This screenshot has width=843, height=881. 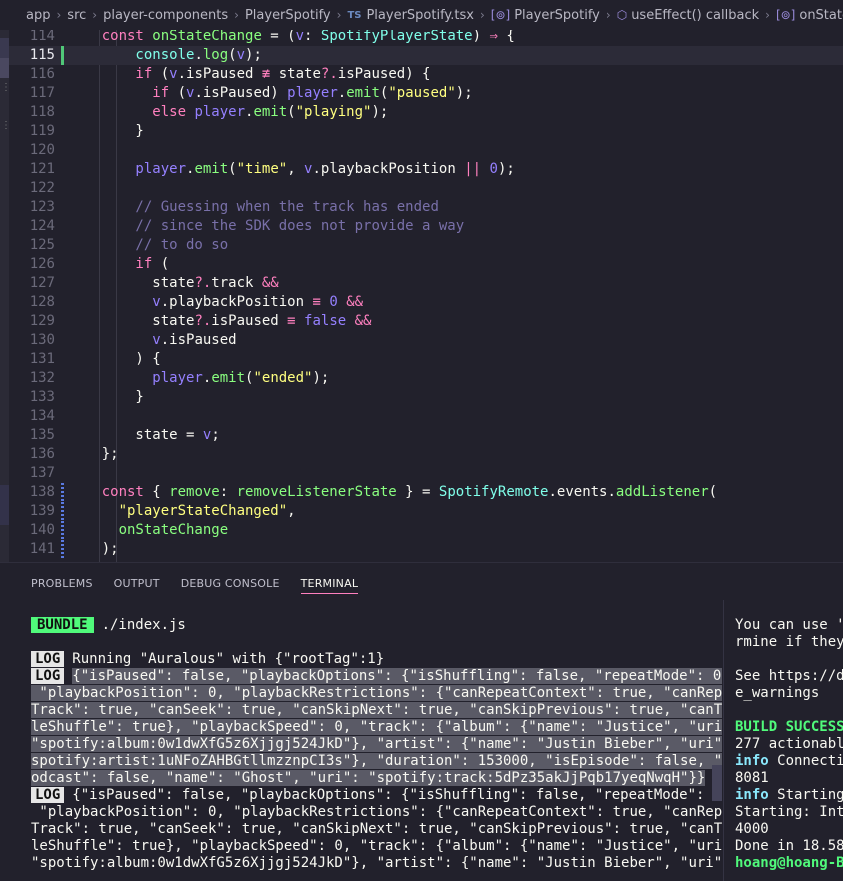 What do you see at coordinates (426, 55) in the screenshot?
I see `code-line: 115 console.log(v);` at bounding box center [426, 55].